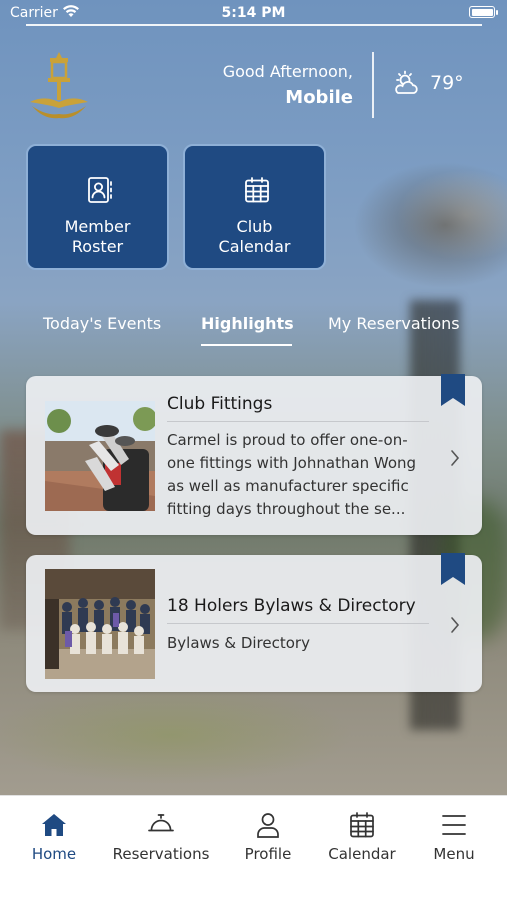 This screenshot has width=507, height=900. What do you see at coordinates (54, 837) in the screenshot?
I see `nav-home: Home` at bounding box center [54, 837].